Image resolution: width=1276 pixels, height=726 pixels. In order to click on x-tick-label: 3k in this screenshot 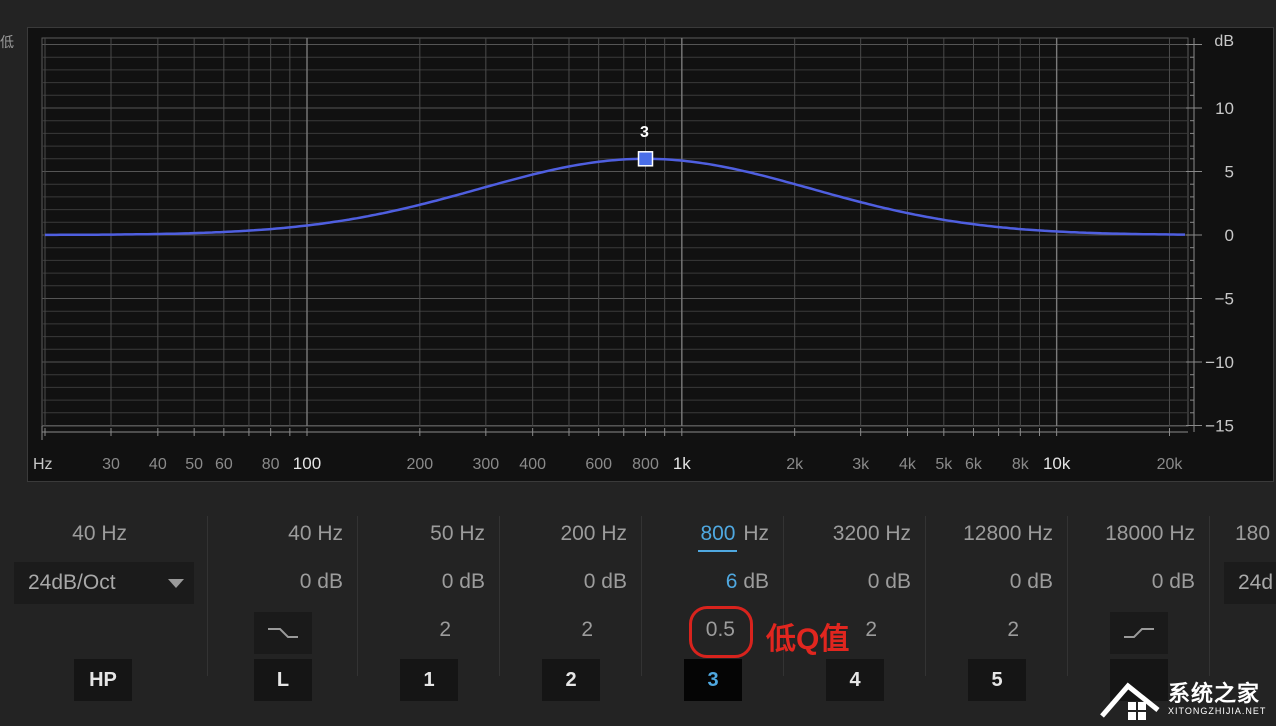, I will do `click(861, 464)`.